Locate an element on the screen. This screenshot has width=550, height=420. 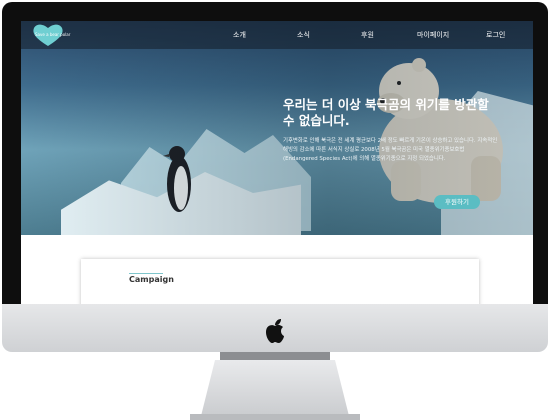
apple-logo-icon is located at coordinates (275, 331).